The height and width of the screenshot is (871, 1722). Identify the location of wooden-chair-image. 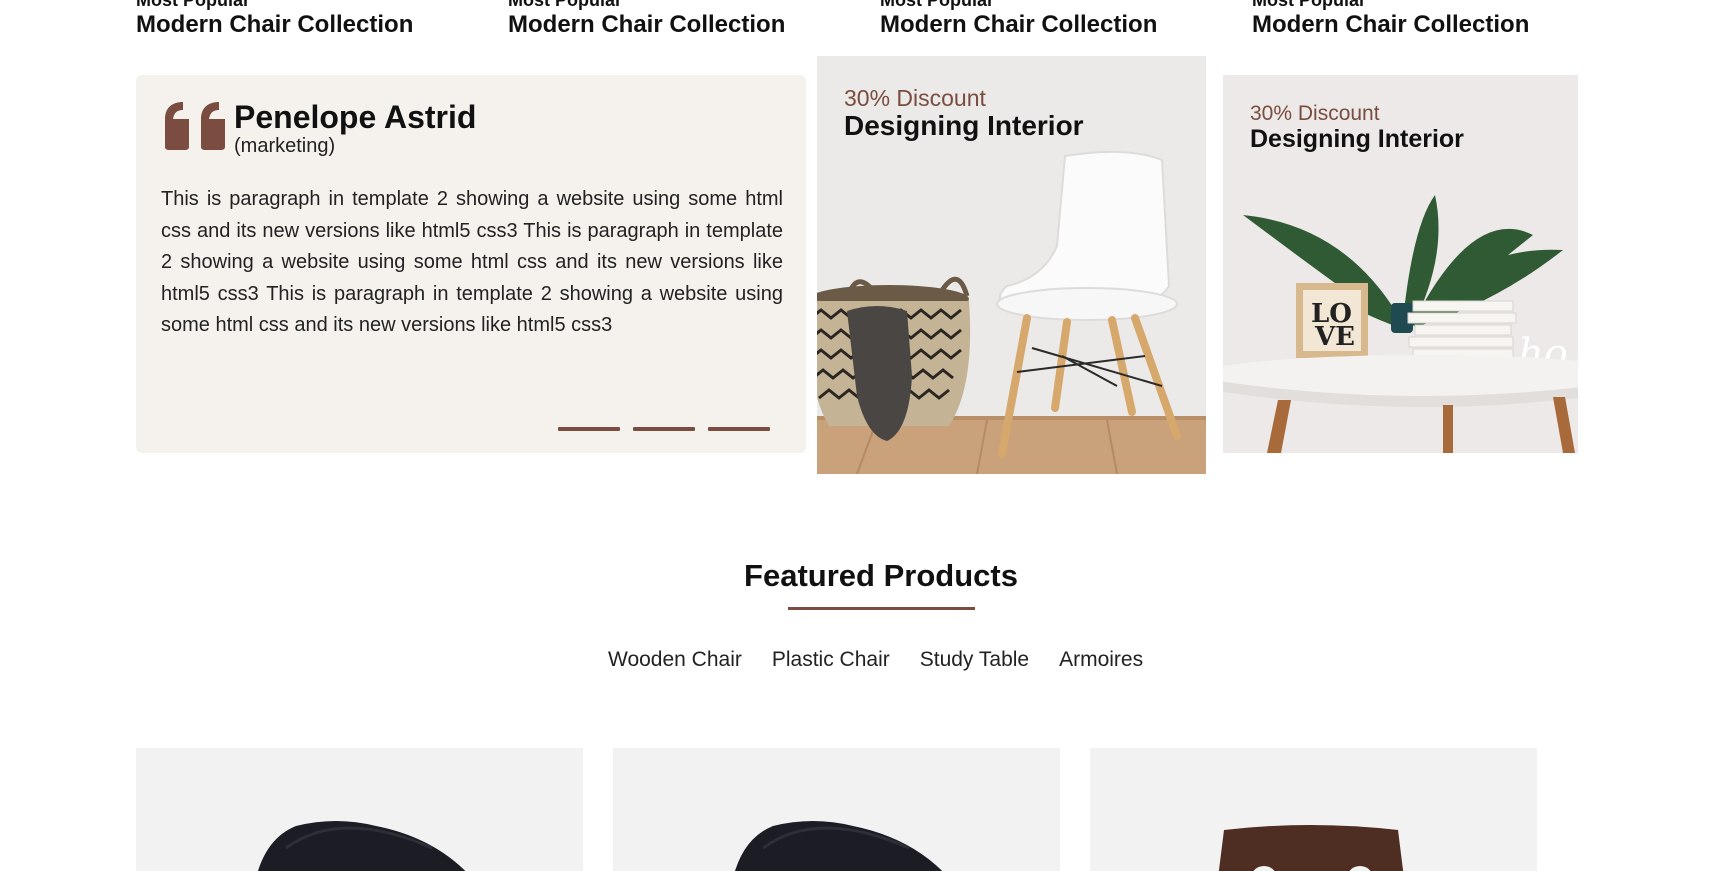
(1311, 848).